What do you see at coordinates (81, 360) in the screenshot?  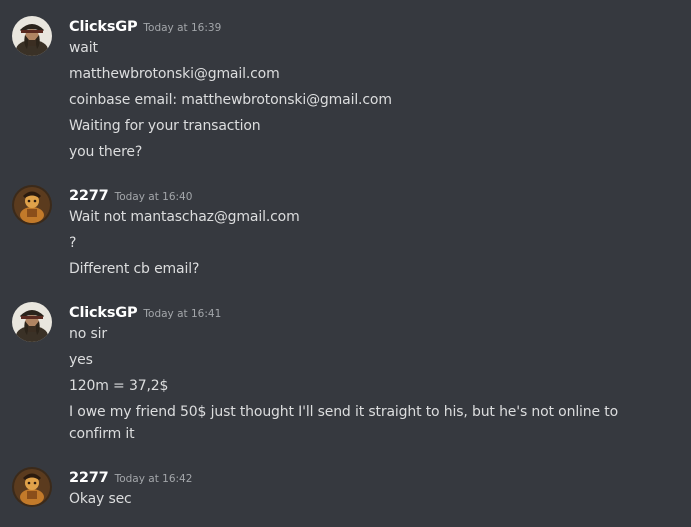 I see `message-text: yes` at bounding box center [81, 360].